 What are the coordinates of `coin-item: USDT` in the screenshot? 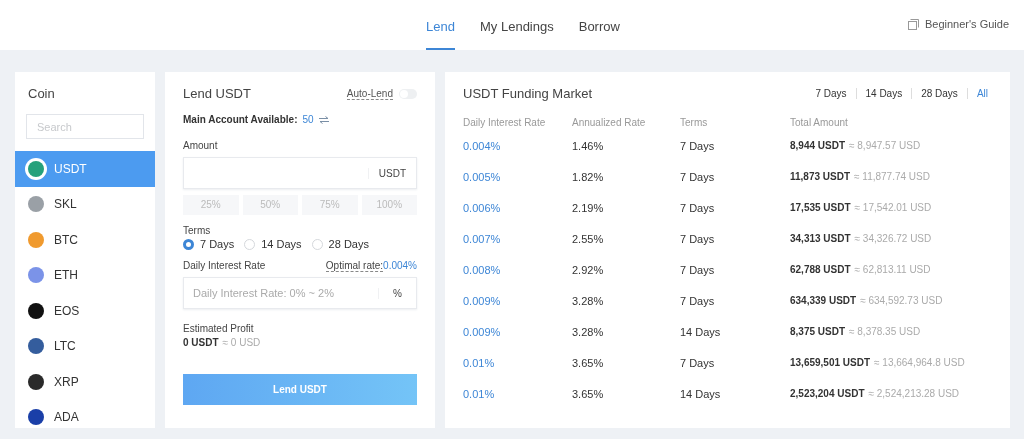 It's located at (85, 169).